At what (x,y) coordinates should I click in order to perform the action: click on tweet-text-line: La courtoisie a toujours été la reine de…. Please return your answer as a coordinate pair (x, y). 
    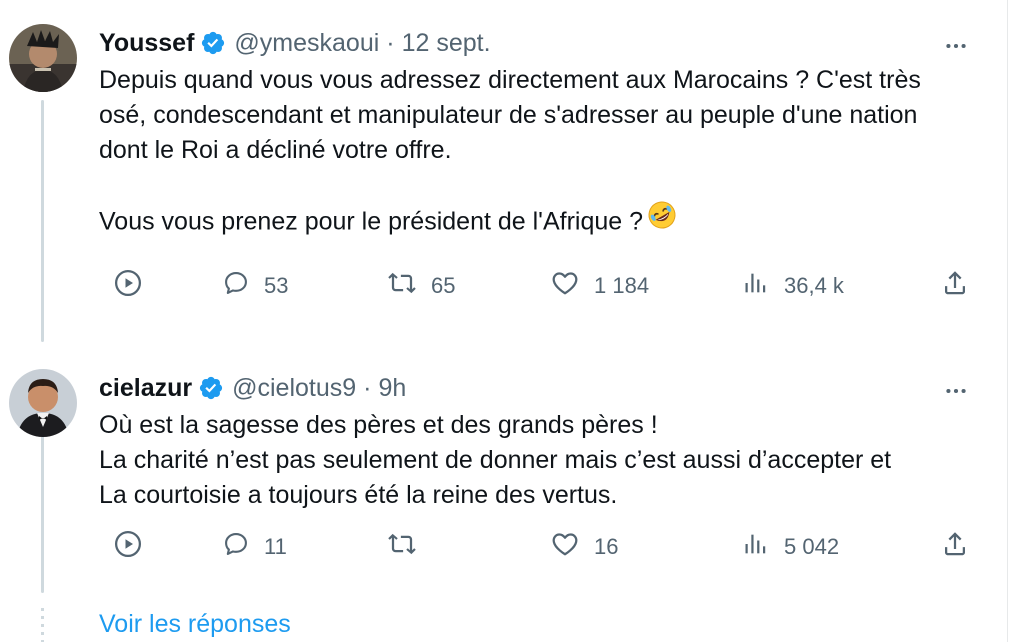
    Looking at the image, I should click on (358, 495).